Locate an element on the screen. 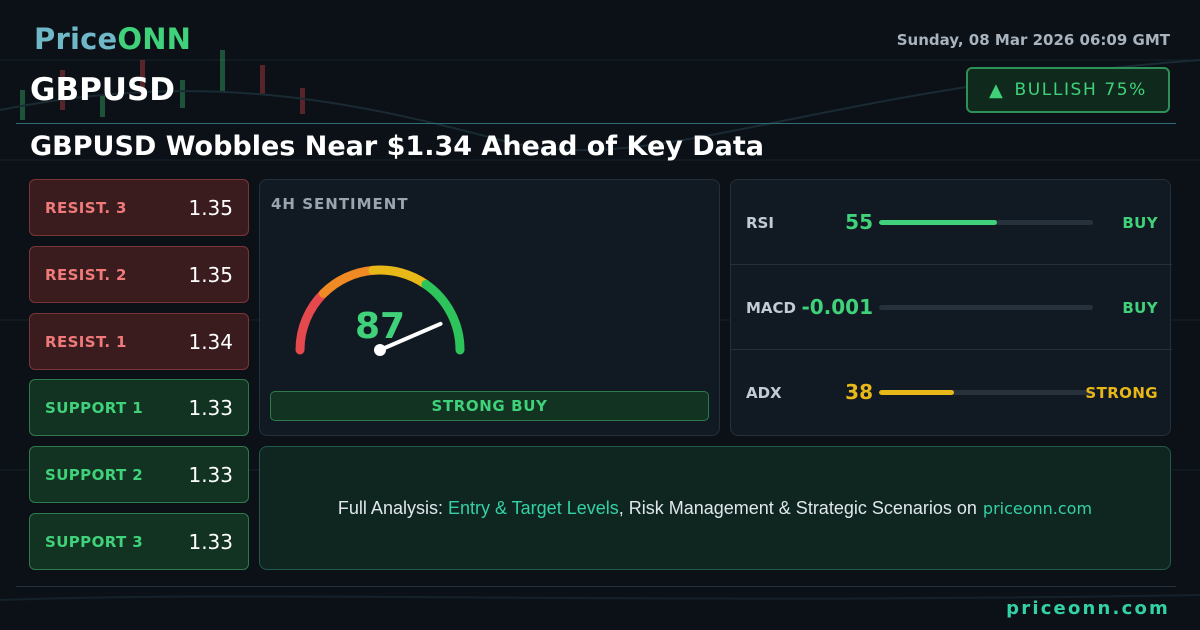 Image resolution: width=1200 pixels, height=630 pixels. indicator-signal: STRONG is located at coordinates (1121, 393).